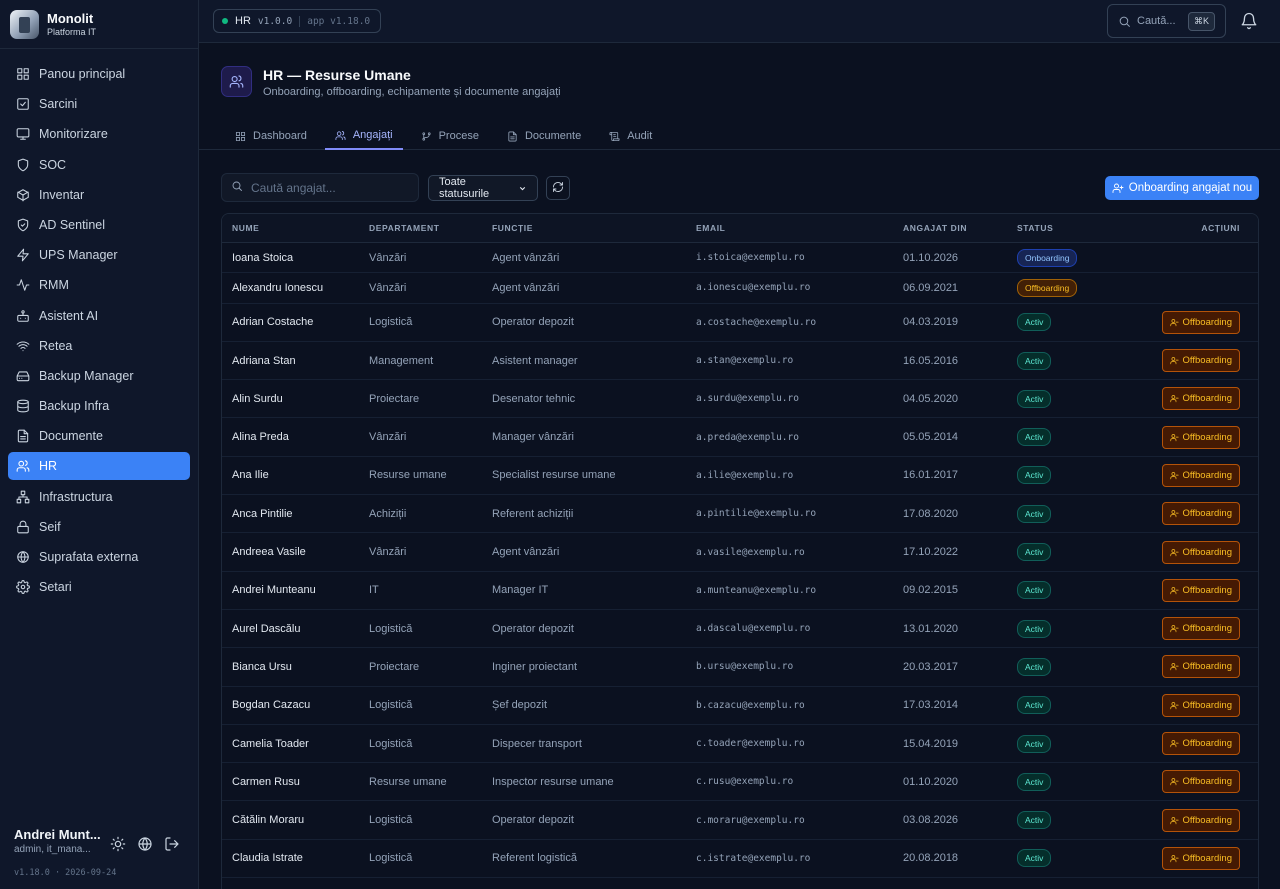 This screenshot has width=1280, height=889. Describe the element at coordinates (630, 136) in the screenshot. I see `tab-audit: Audit` at that location.